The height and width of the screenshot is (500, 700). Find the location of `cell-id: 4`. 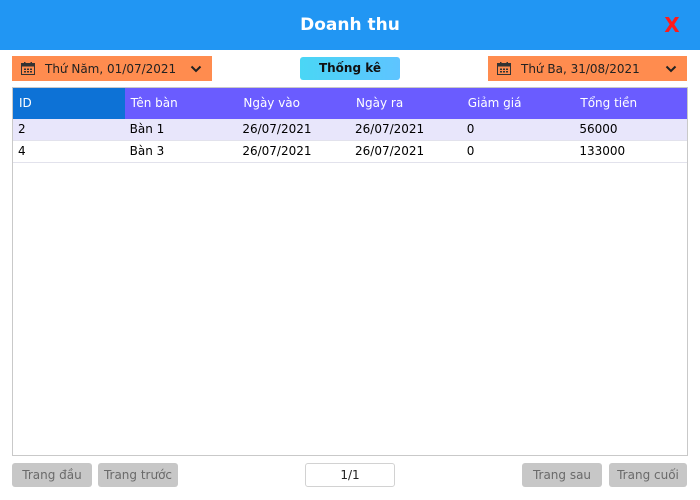

cell-id: 4 is located at coordinates (22, 151).